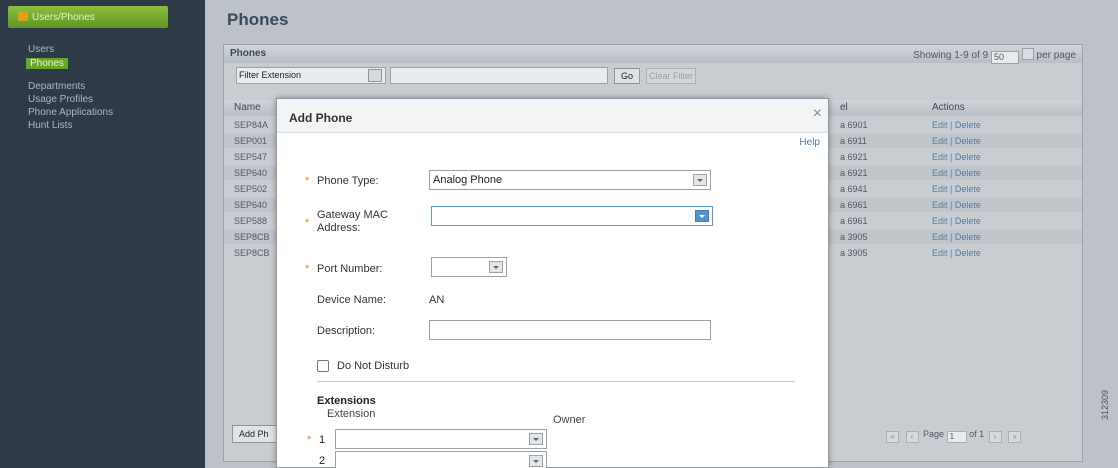  Describe the element at coordinates (23, 16) in the screenshot. I see `folder-icon` at that location.